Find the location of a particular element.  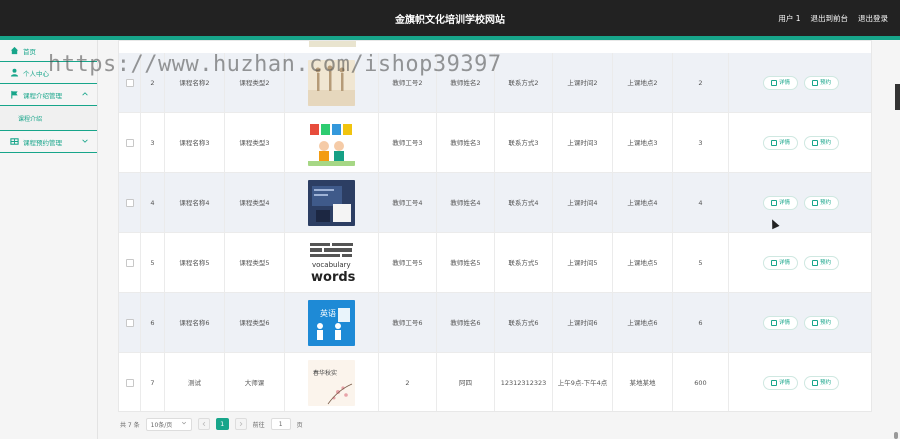

sidebar-item-profile: 个人中心 is located at coordinates (48, 73).